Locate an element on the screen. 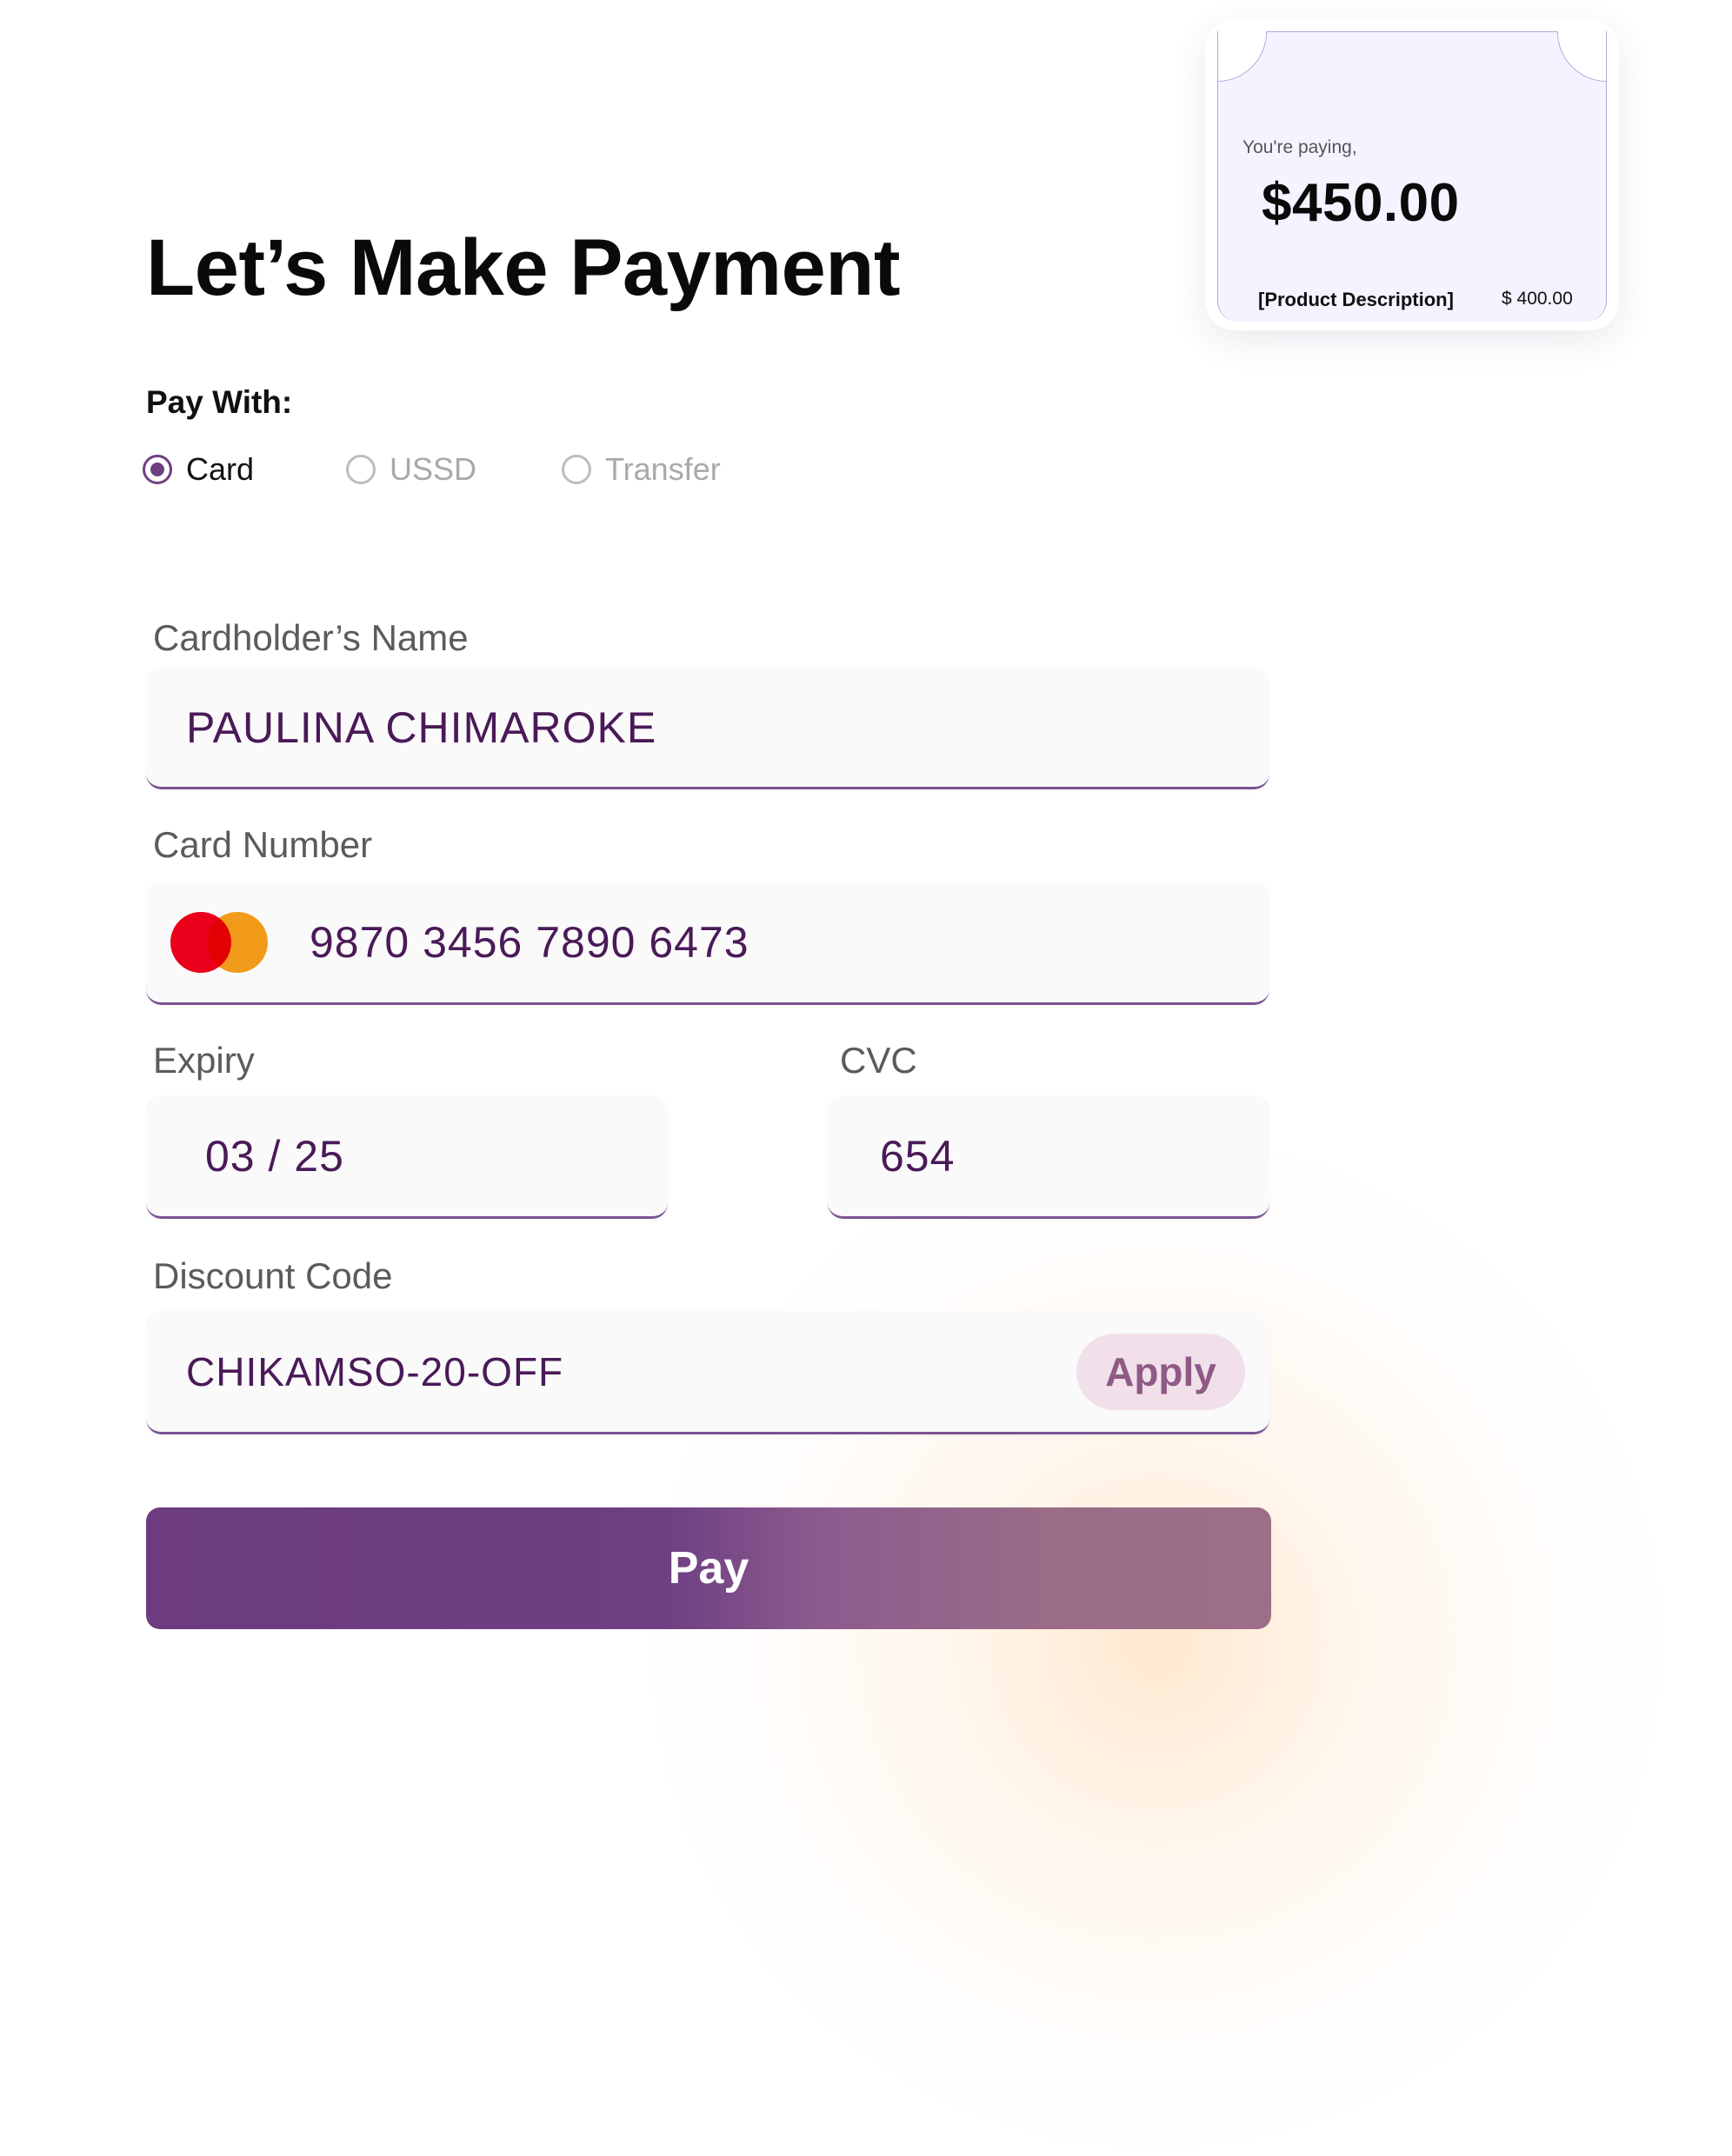 Image resolution: width=1732 pixels, height=2156 pixels. discount-code-value: CHIKAMSO-20-OFF is located at coordinates (374, 1372).